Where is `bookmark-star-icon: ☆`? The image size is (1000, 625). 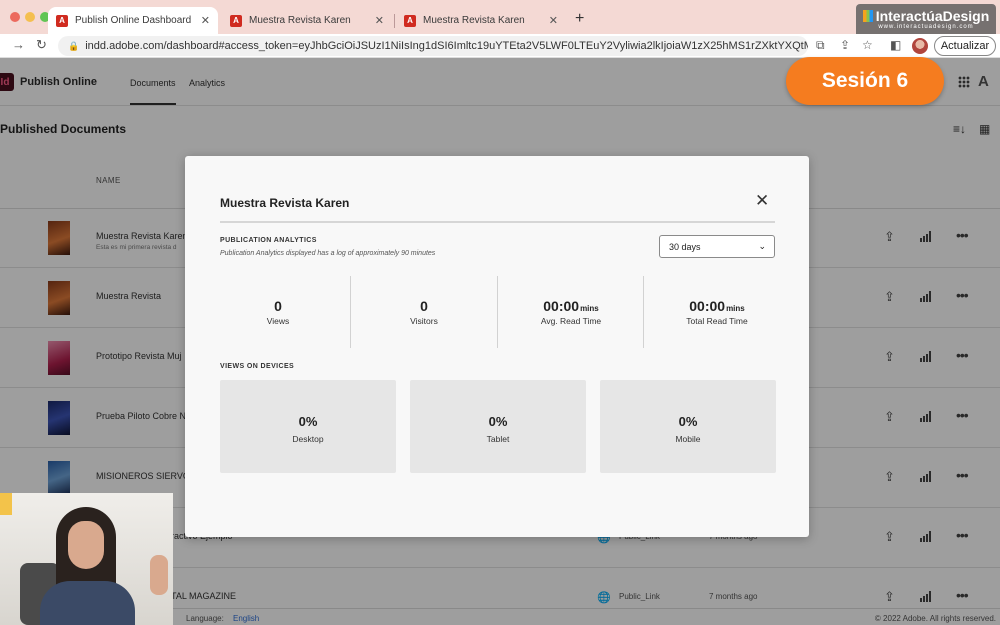 bookmark-star-icon: ☆ is located at coordinates (867, 45).